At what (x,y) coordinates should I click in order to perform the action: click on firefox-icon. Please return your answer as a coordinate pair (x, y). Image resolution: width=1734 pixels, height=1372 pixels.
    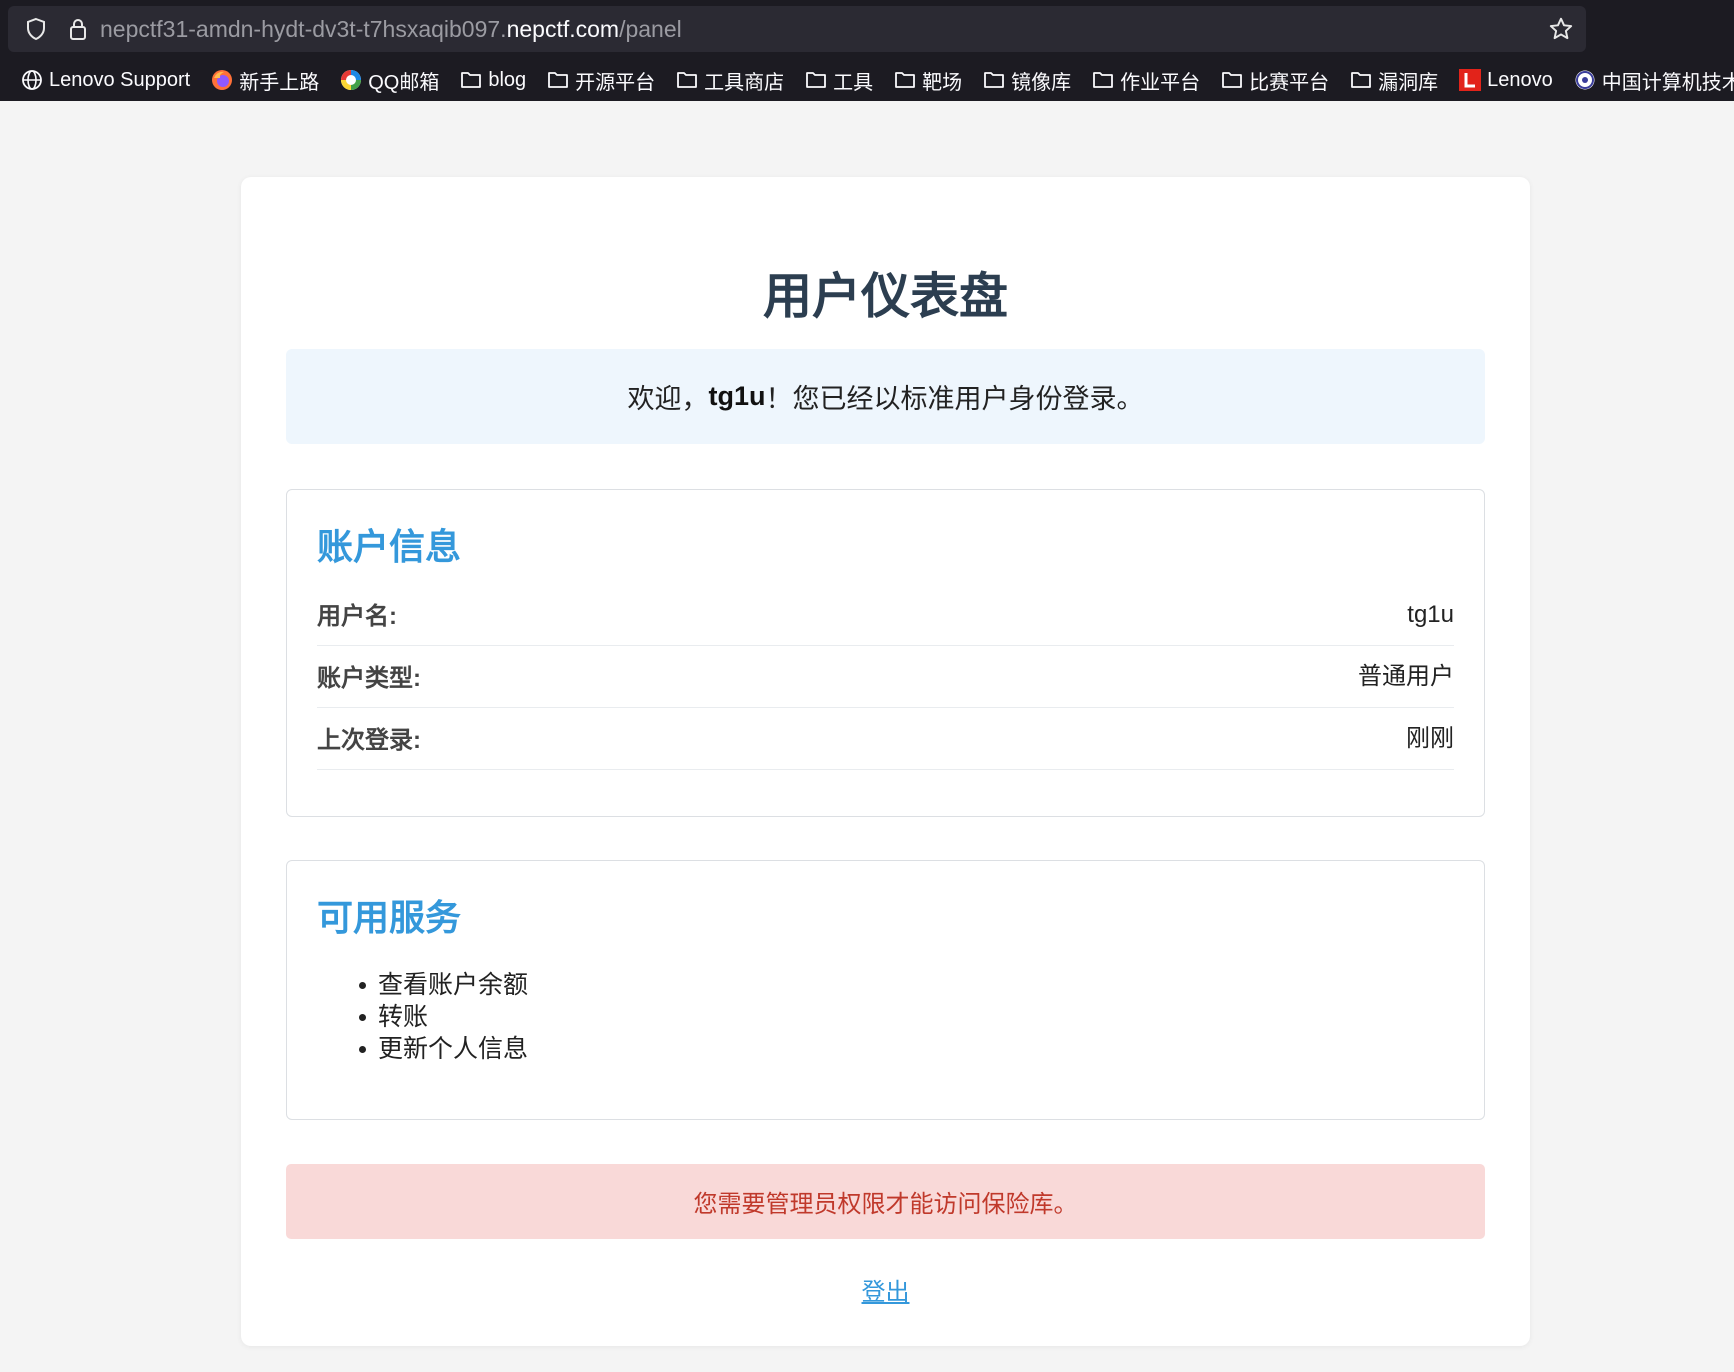
    Looking at the image, I should click on (222, 80).